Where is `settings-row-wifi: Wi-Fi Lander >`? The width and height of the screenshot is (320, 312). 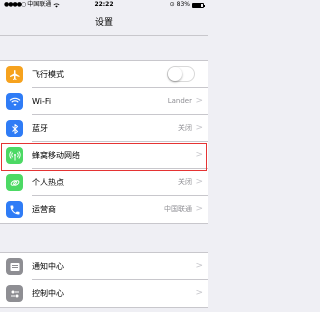 settings-row-wifi: Wi-Fi Lander > is located at coordinates (104, 101).